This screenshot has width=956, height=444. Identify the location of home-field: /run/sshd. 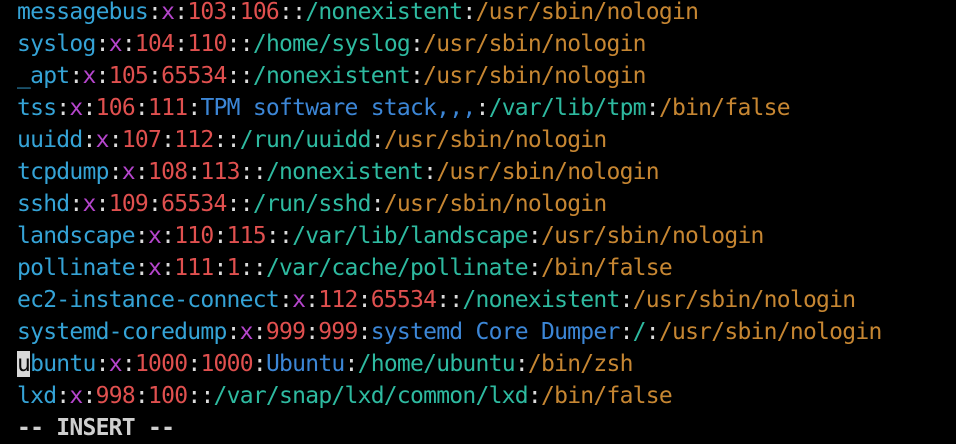
(312, 204).